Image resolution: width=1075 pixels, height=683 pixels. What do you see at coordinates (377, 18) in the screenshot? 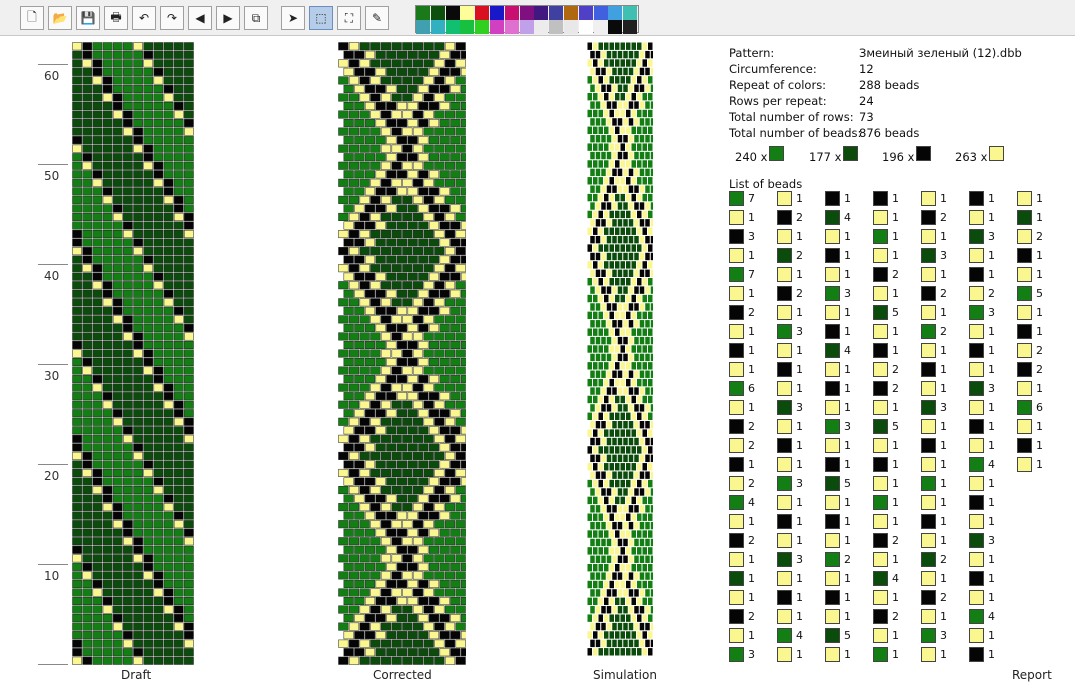
I see `eyedropper-tool-button: ✎` at bounding box center [377, 18].